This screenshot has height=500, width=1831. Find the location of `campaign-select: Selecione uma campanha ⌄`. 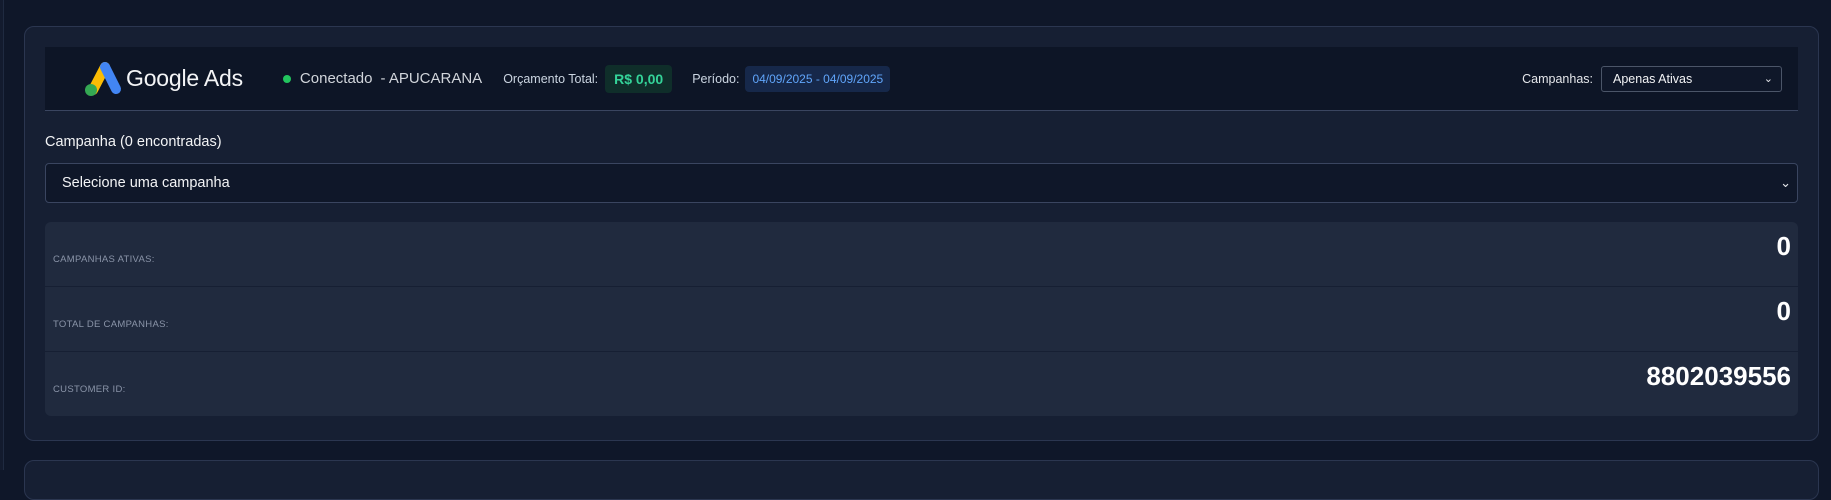

campaign-select: Selecione uma campanha ⌄ is located at coordinates (921, 183).